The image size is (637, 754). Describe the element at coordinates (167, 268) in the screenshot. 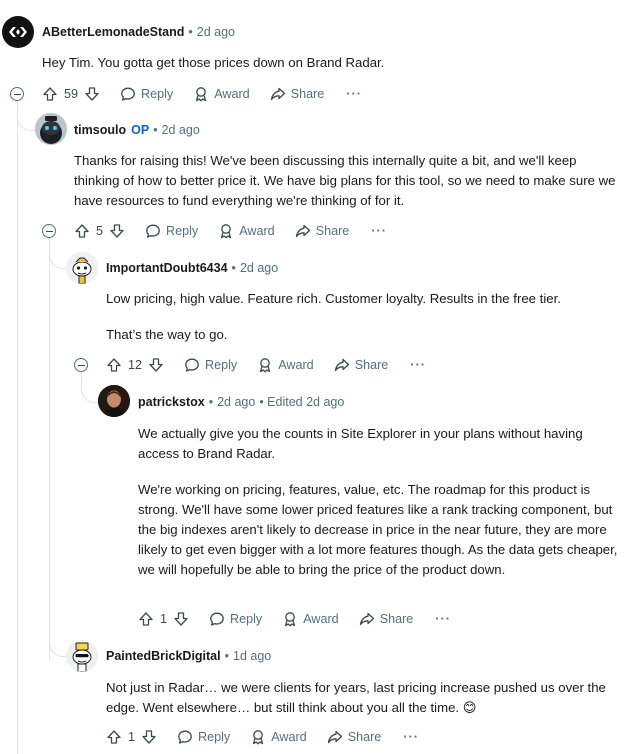

I see `author-name: ImportantDoubt6434` at that location.